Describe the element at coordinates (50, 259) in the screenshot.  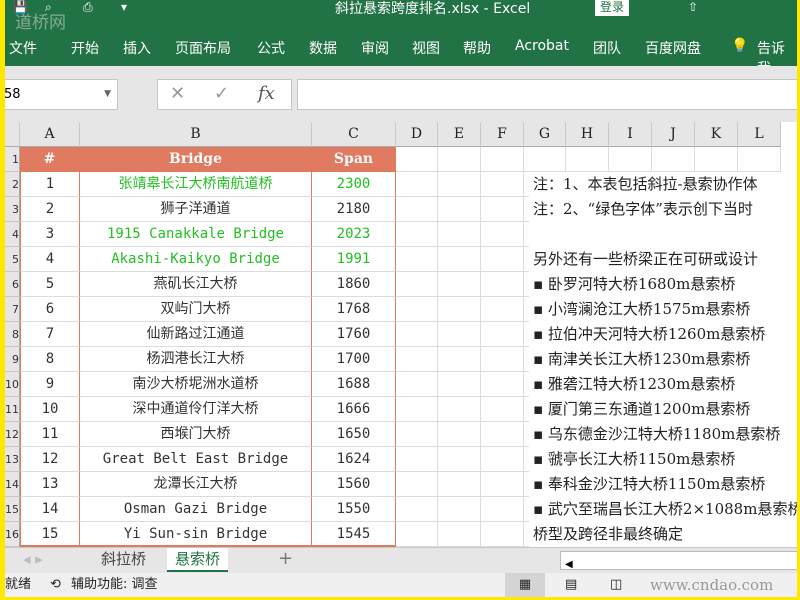
I see `table-cell-number: 4` at that location.